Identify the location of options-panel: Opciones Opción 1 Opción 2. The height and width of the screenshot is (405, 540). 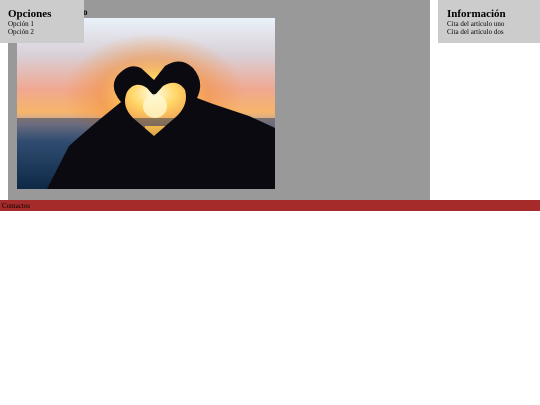
(42, 21).